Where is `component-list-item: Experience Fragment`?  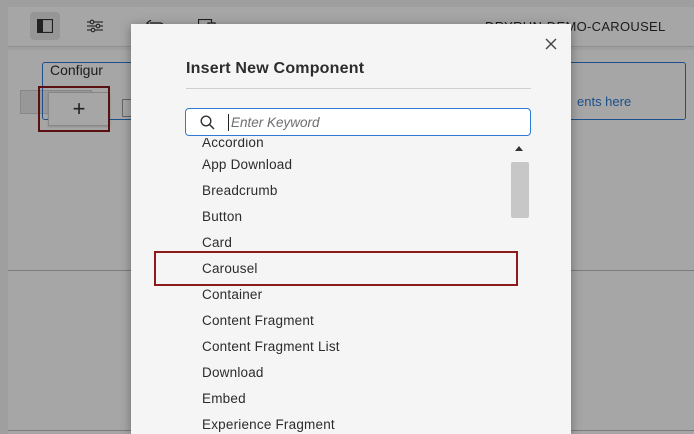
component-list-item: Experience Fragment is located at coordinates (271, 423).